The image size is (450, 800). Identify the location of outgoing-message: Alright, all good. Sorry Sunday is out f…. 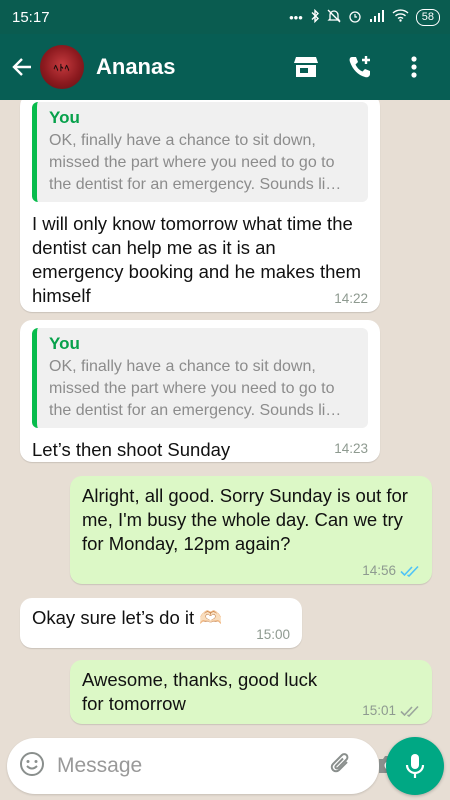
(251, 530).